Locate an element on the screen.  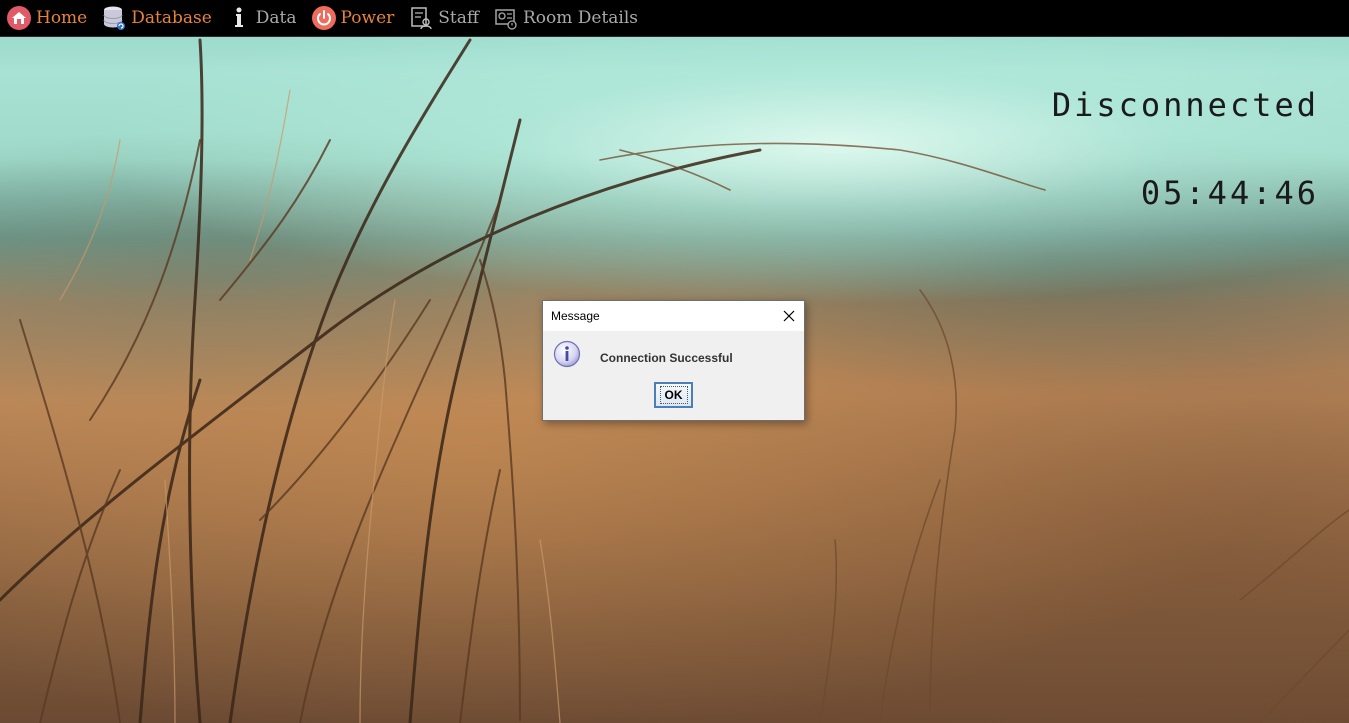
nav-power-label: Power is located at coordinates (367, 18).